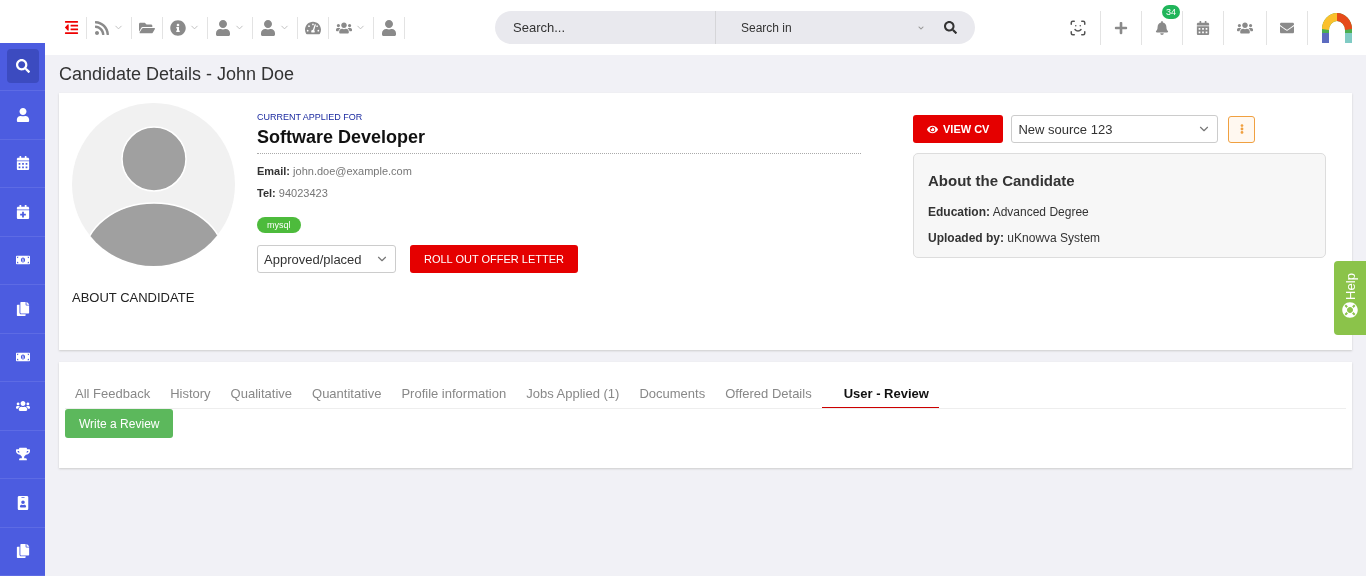 This screenshot has width=1366, height=576. I want to click on face-scan-icon, so click(1078, 27).